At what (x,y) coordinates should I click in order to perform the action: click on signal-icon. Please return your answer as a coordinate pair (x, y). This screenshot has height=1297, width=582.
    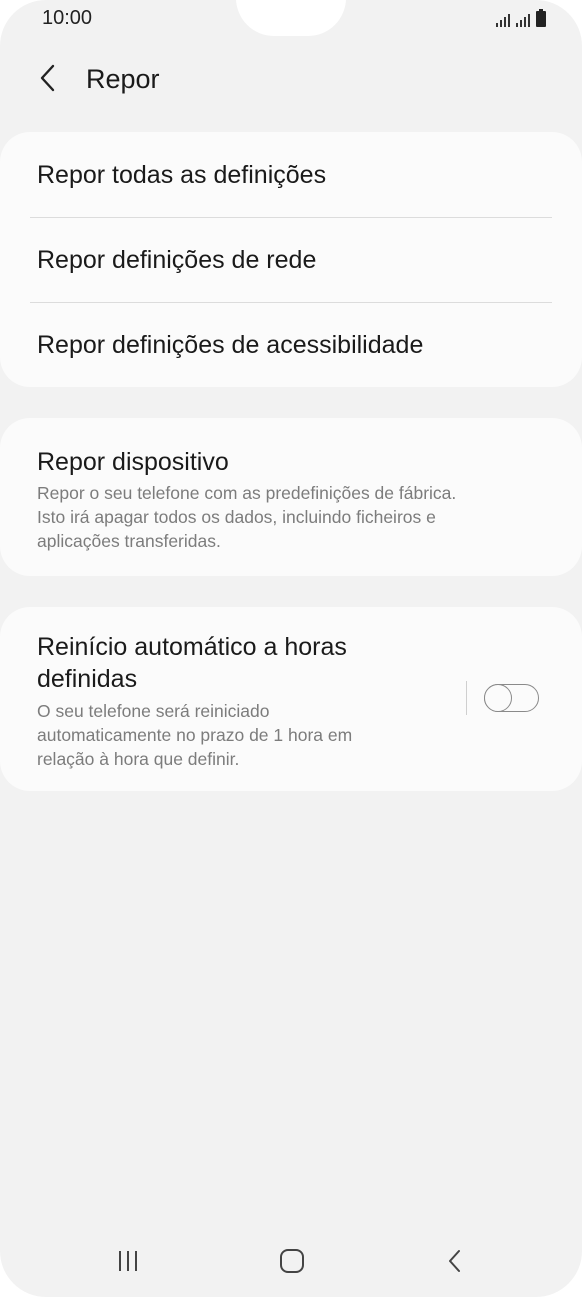
    Looking at the image, I should click on (503, 20).